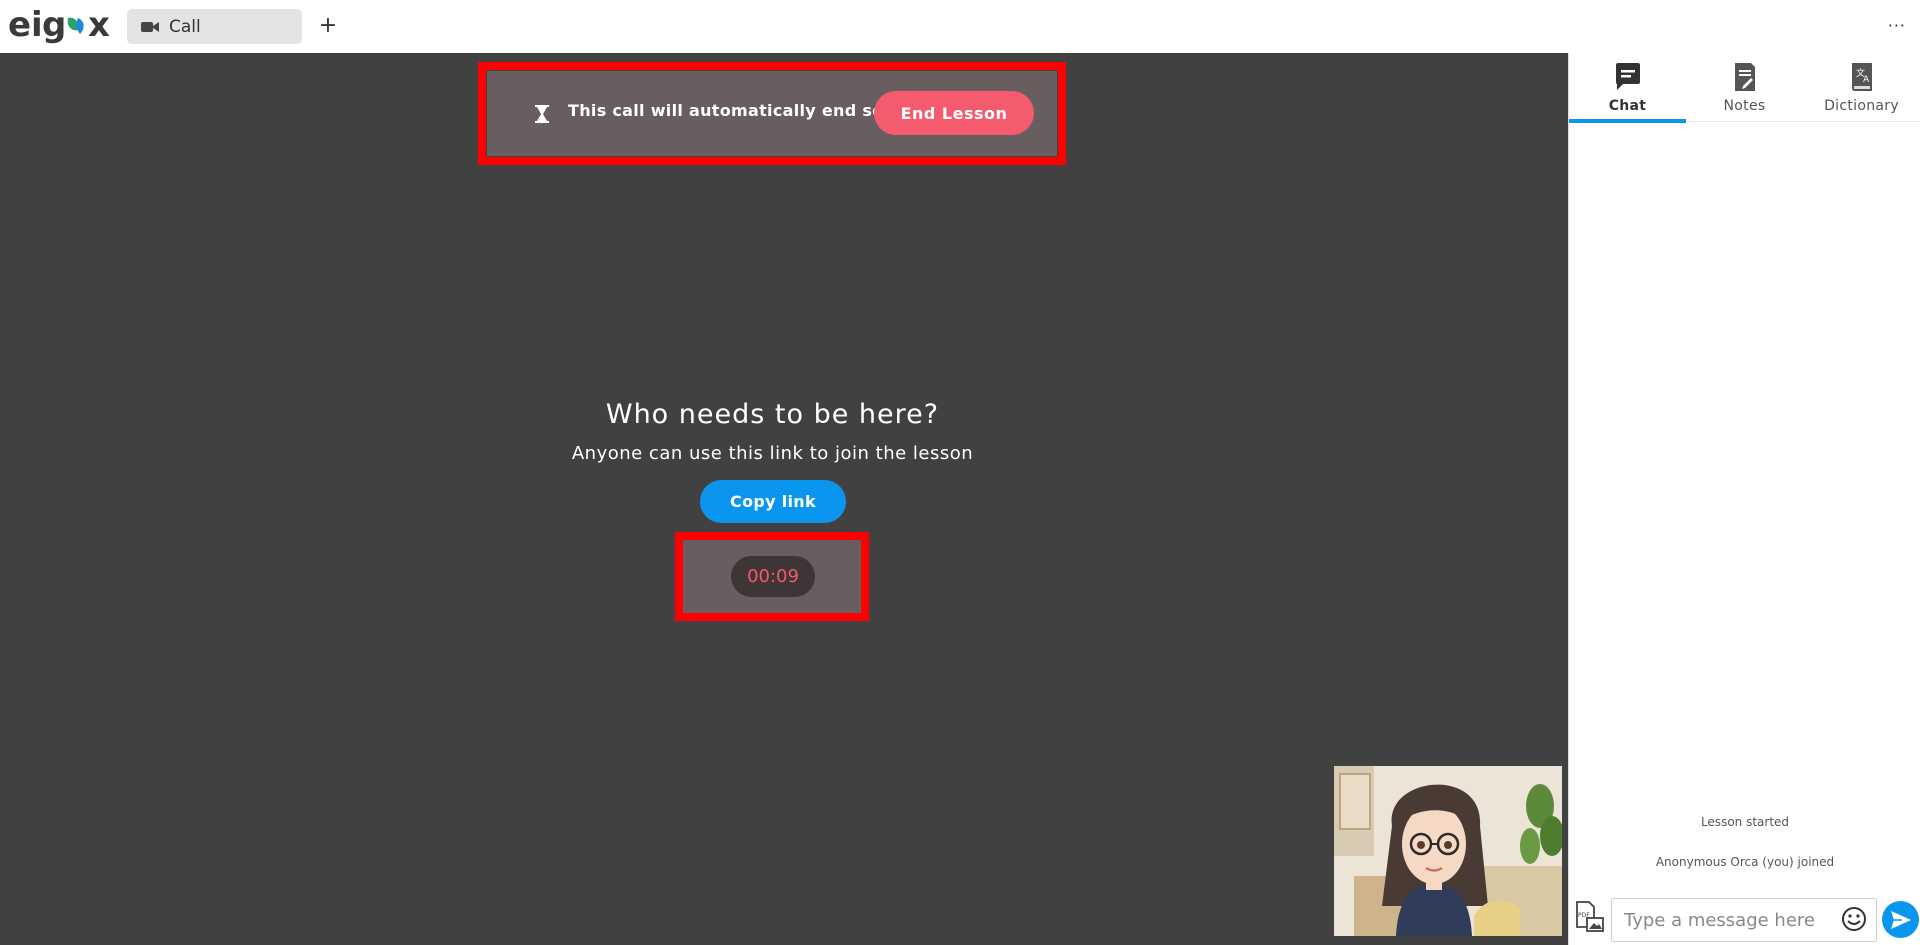 This screenshot has height=945, width=1920. I want to click on send-button, so click(1900, 919).